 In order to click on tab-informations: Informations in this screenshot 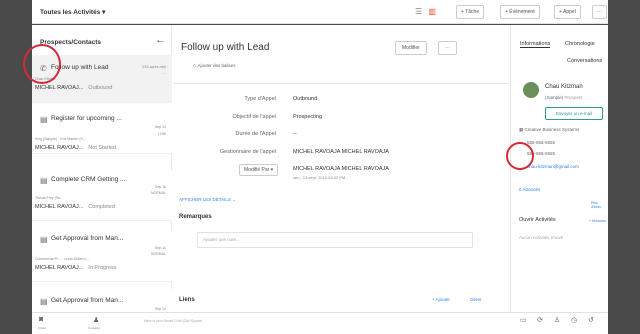, I will do `click(535, 44)`.